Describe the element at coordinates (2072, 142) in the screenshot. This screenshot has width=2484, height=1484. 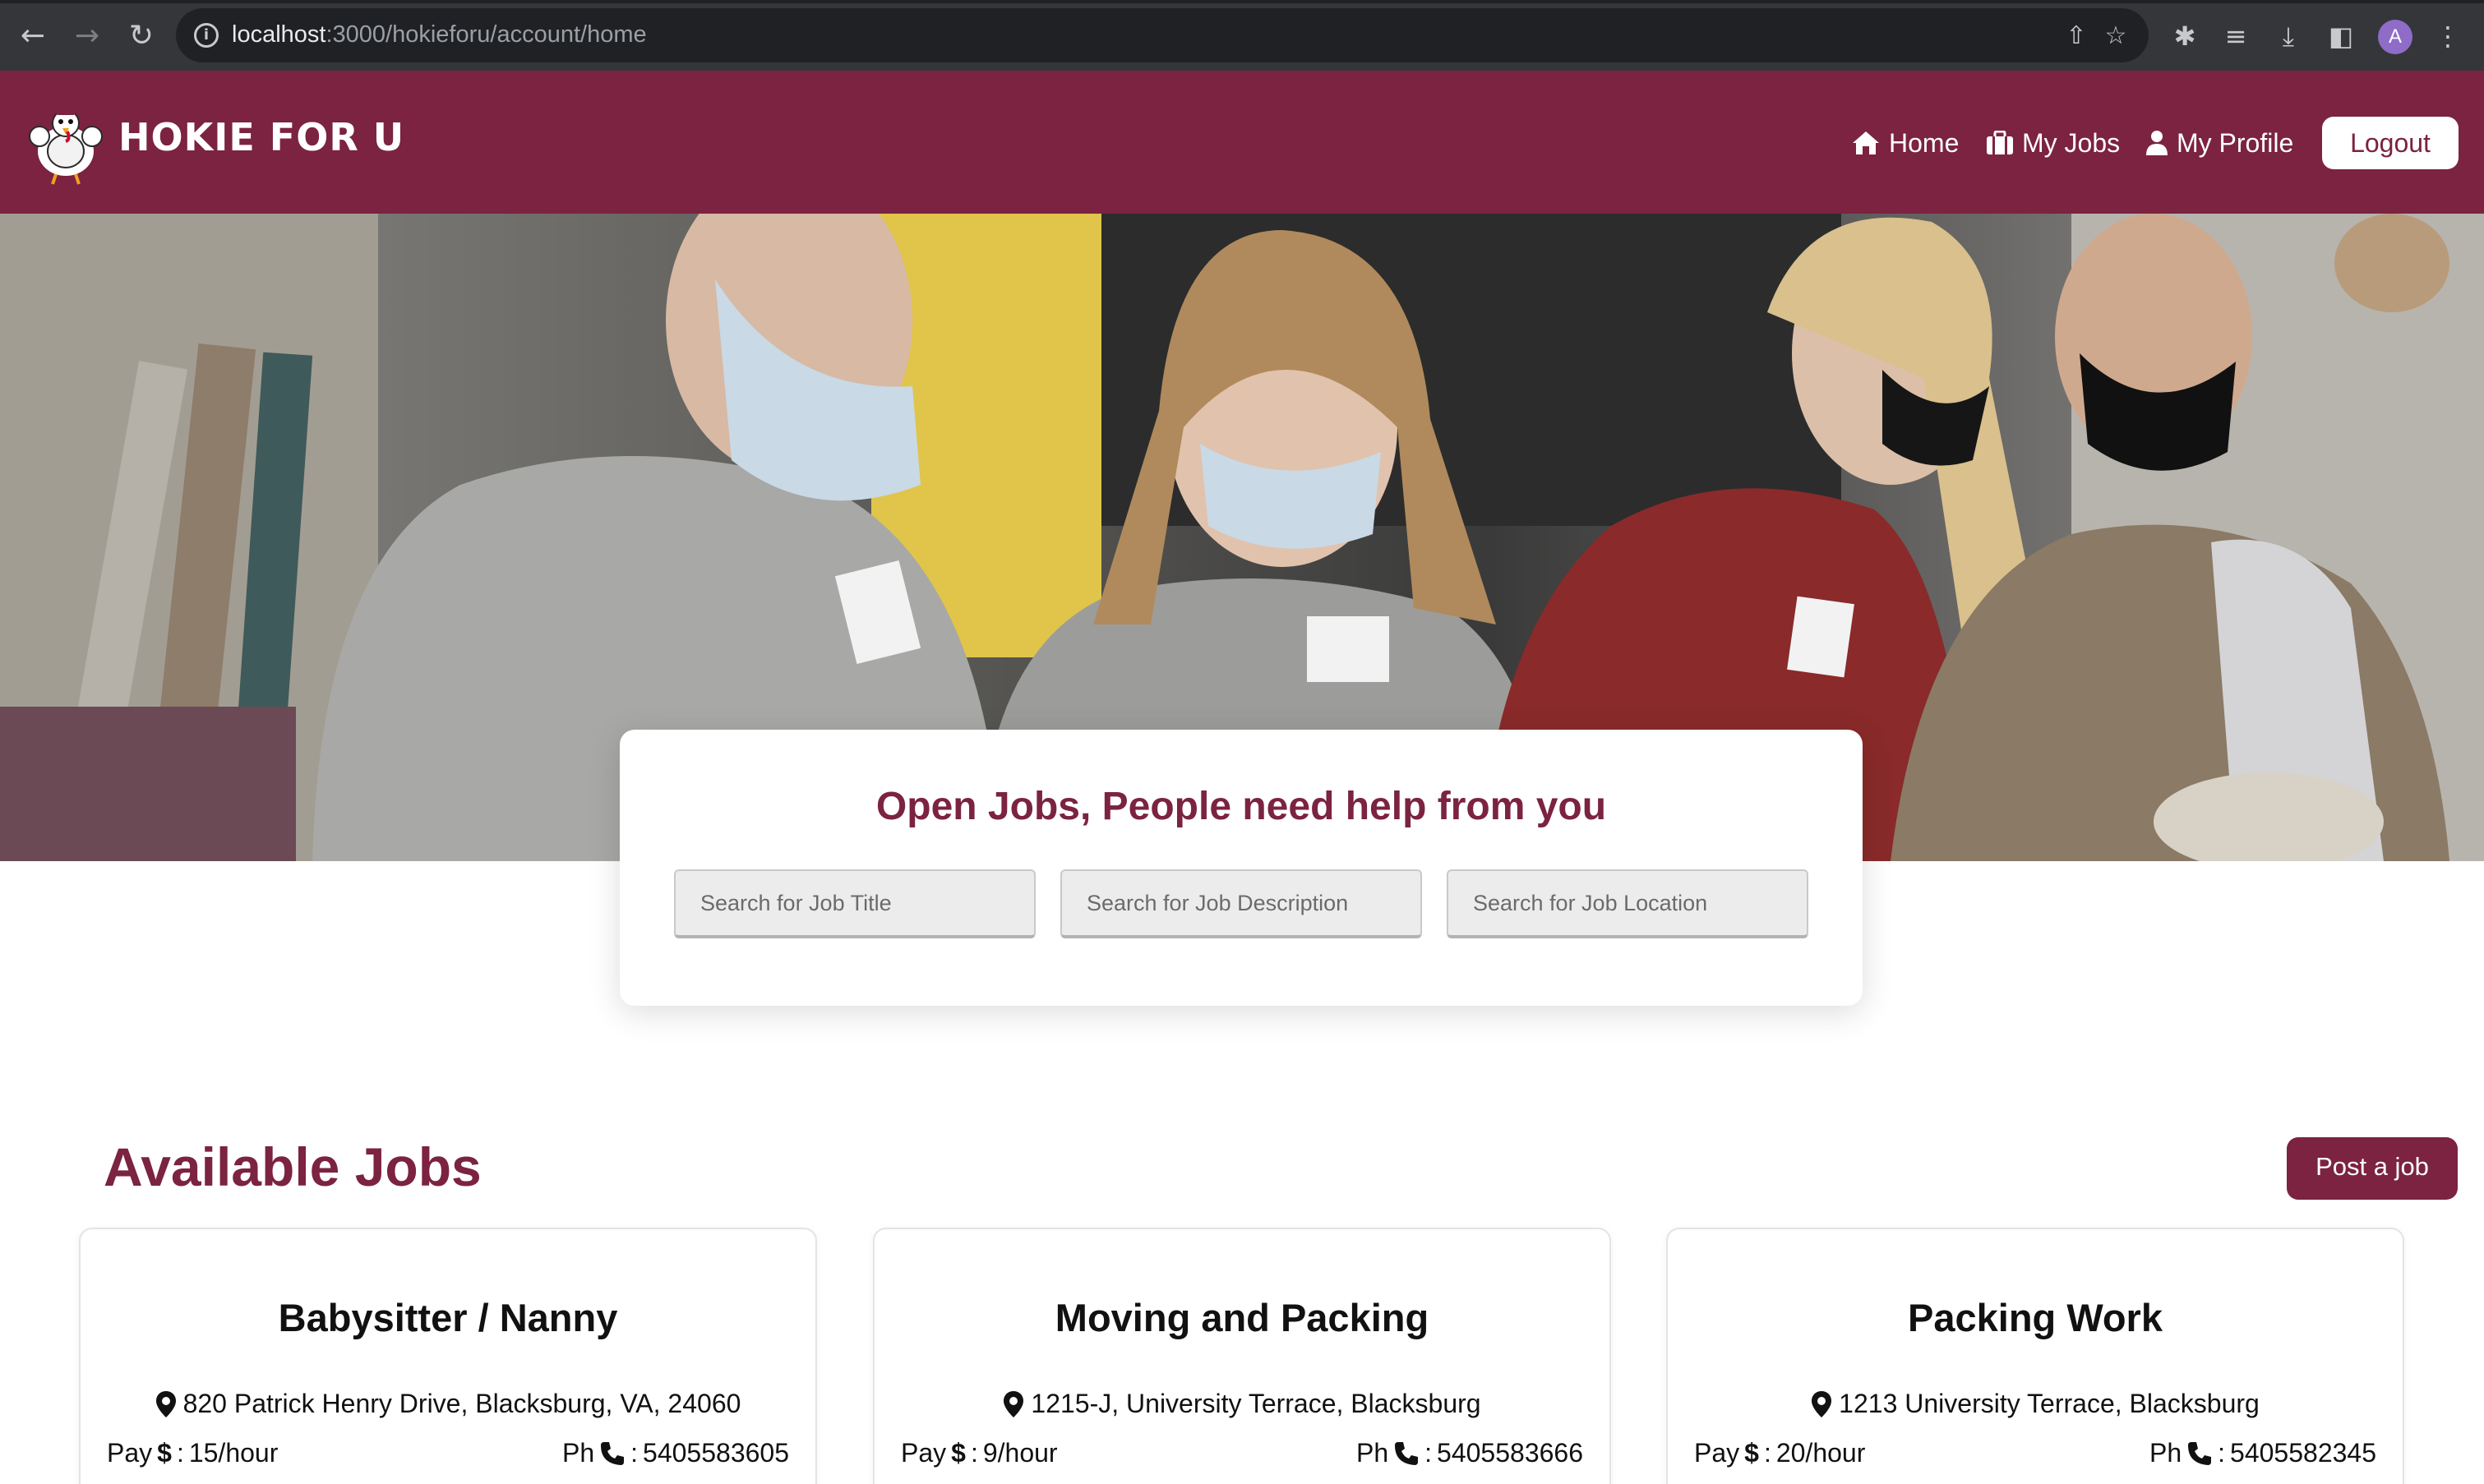
I see `nav-my-jobs-label: My Jobs` at that location.